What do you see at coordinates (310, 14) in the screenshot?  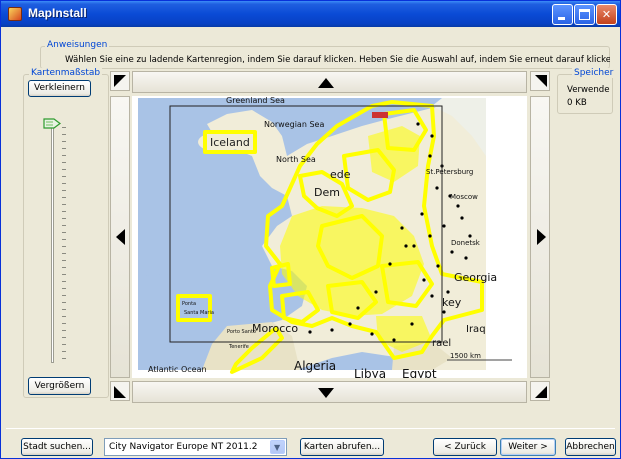 I see `title-bar: MapInstall ✕` at bounding box center [310, 14].